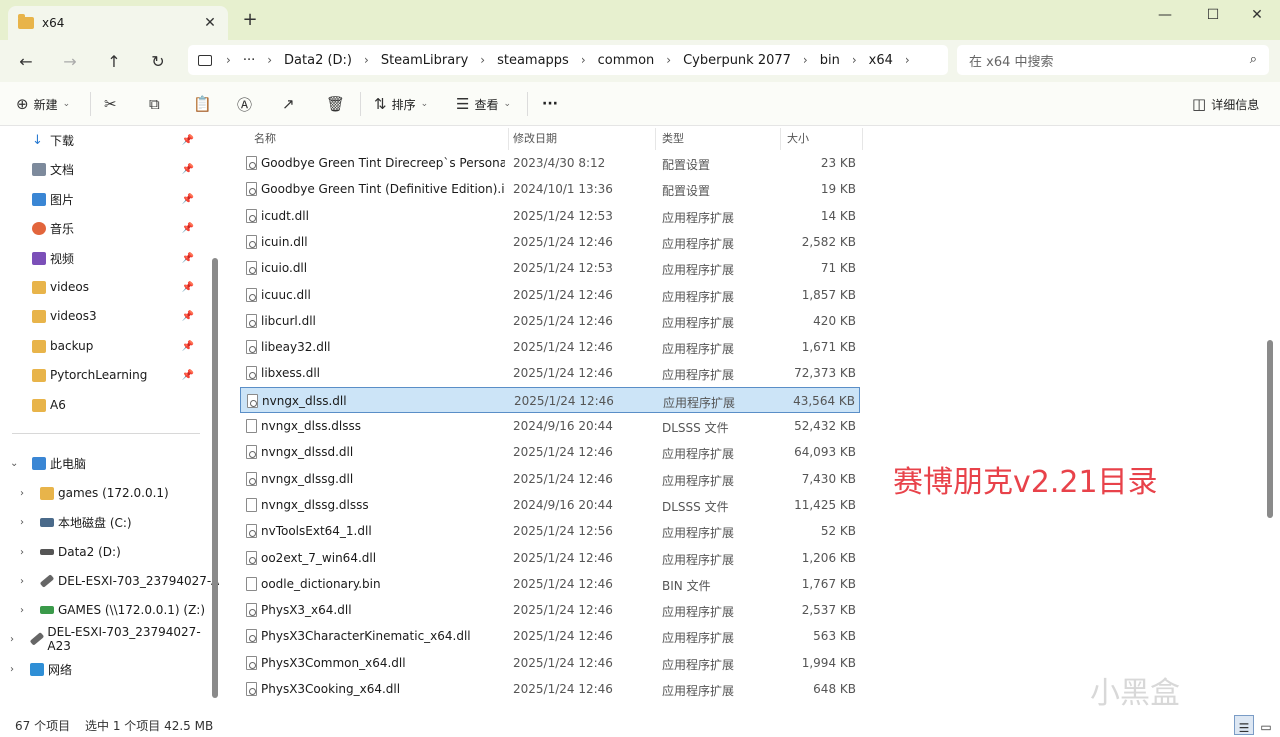  I want to click on column-header-date: 修改日期, so click(578, 138).